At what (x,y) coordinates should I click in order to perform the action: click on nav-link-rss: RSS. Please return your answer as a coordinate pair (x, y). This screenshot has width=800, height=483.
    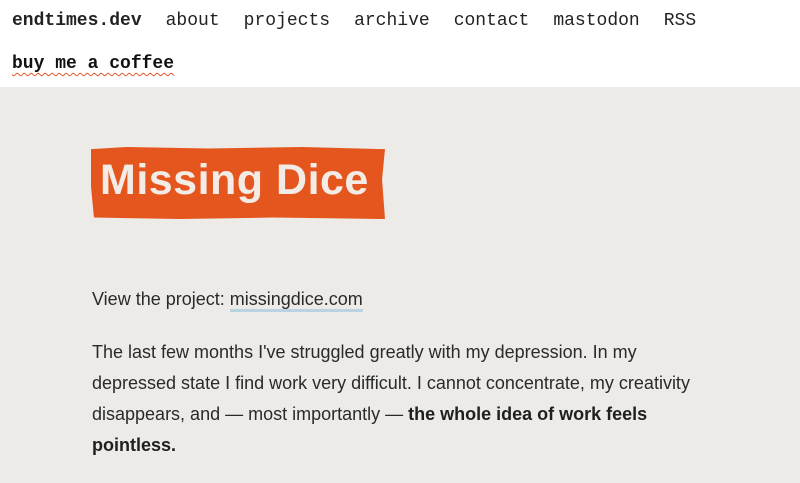
    Looking at the image, I should click on (680, 21).